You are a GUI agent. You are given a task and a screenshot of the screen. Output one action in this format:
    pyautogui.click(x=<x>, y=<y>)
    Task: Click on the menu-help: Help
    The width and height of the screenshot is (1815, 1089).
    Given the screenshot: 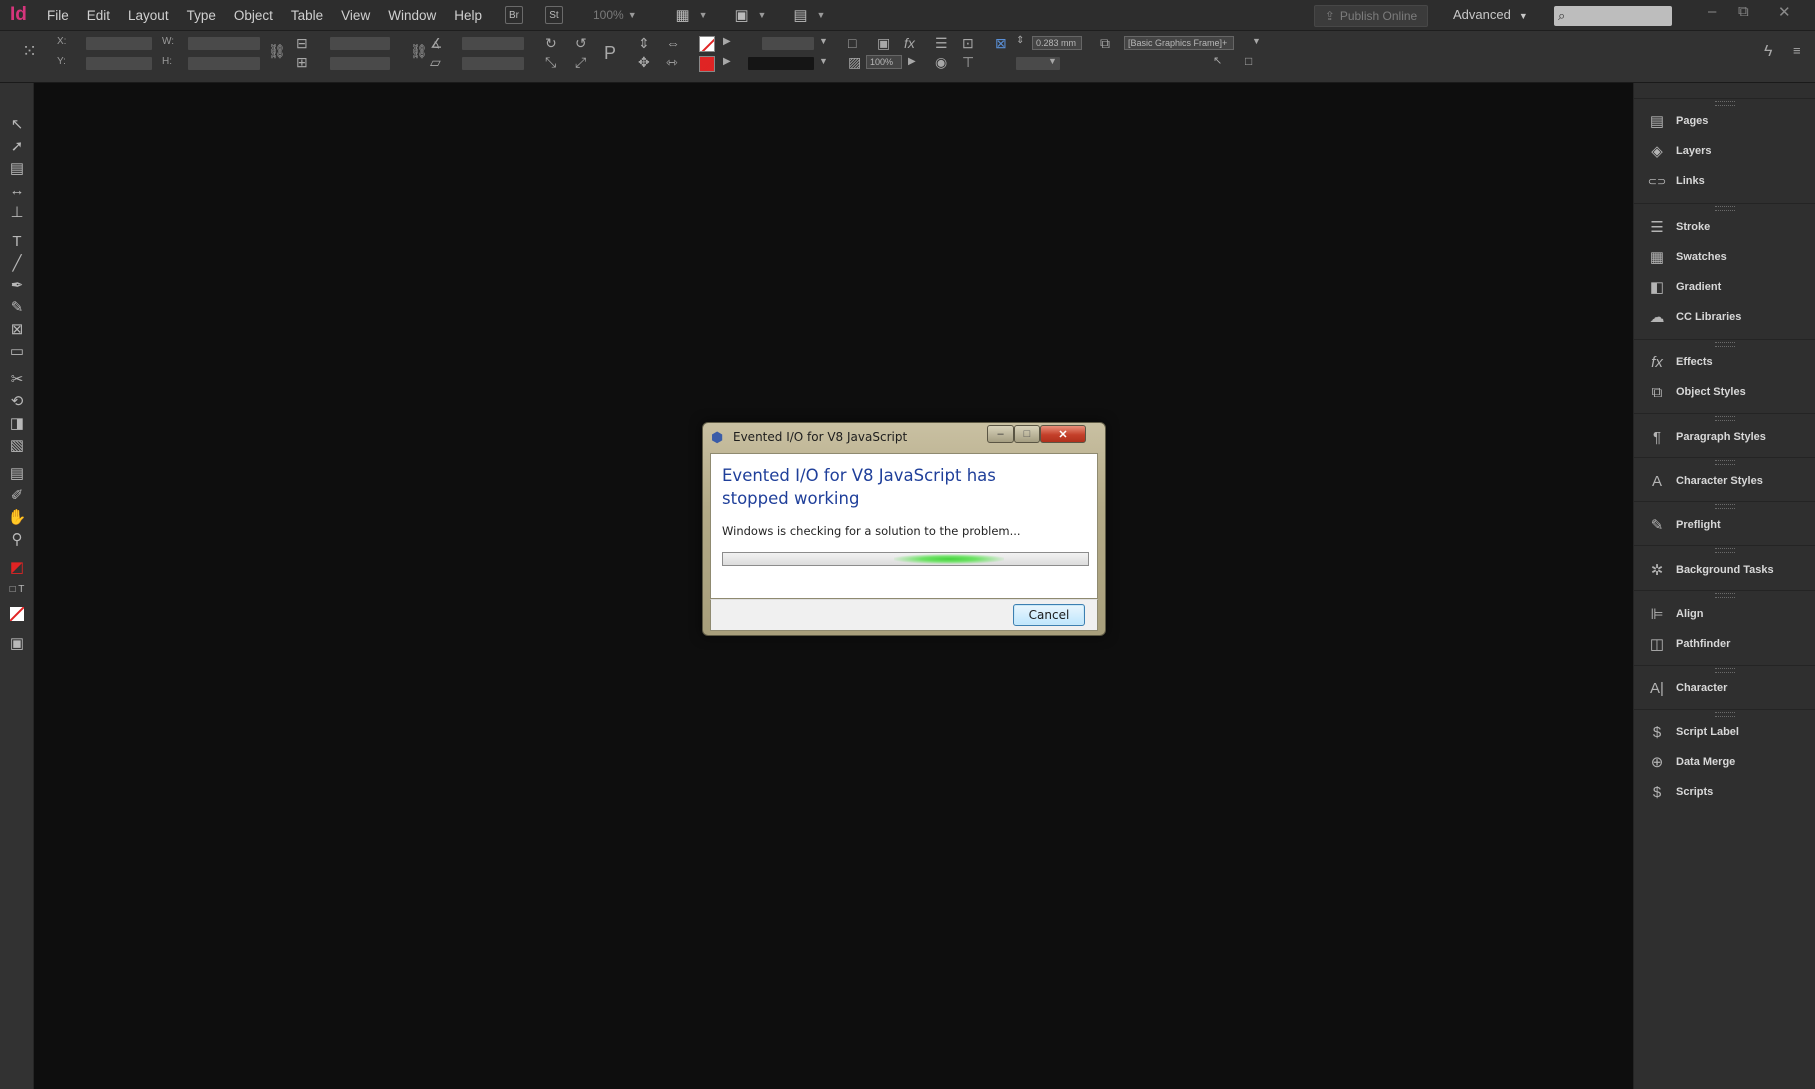 What is the action you would take?
    pyautogui.click(x=468, y=15)
    